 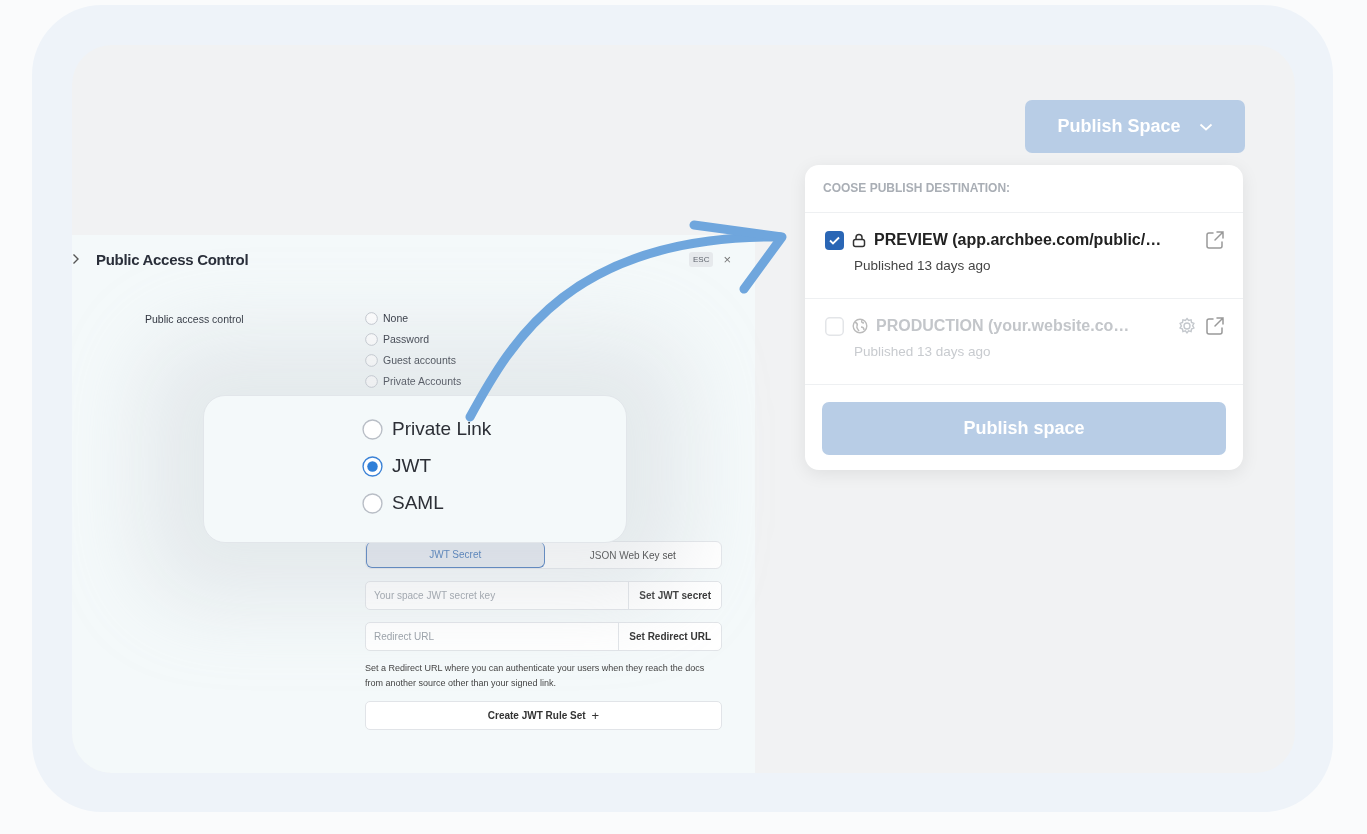 I want to click on lock-icon, so click(x=859, y=240).